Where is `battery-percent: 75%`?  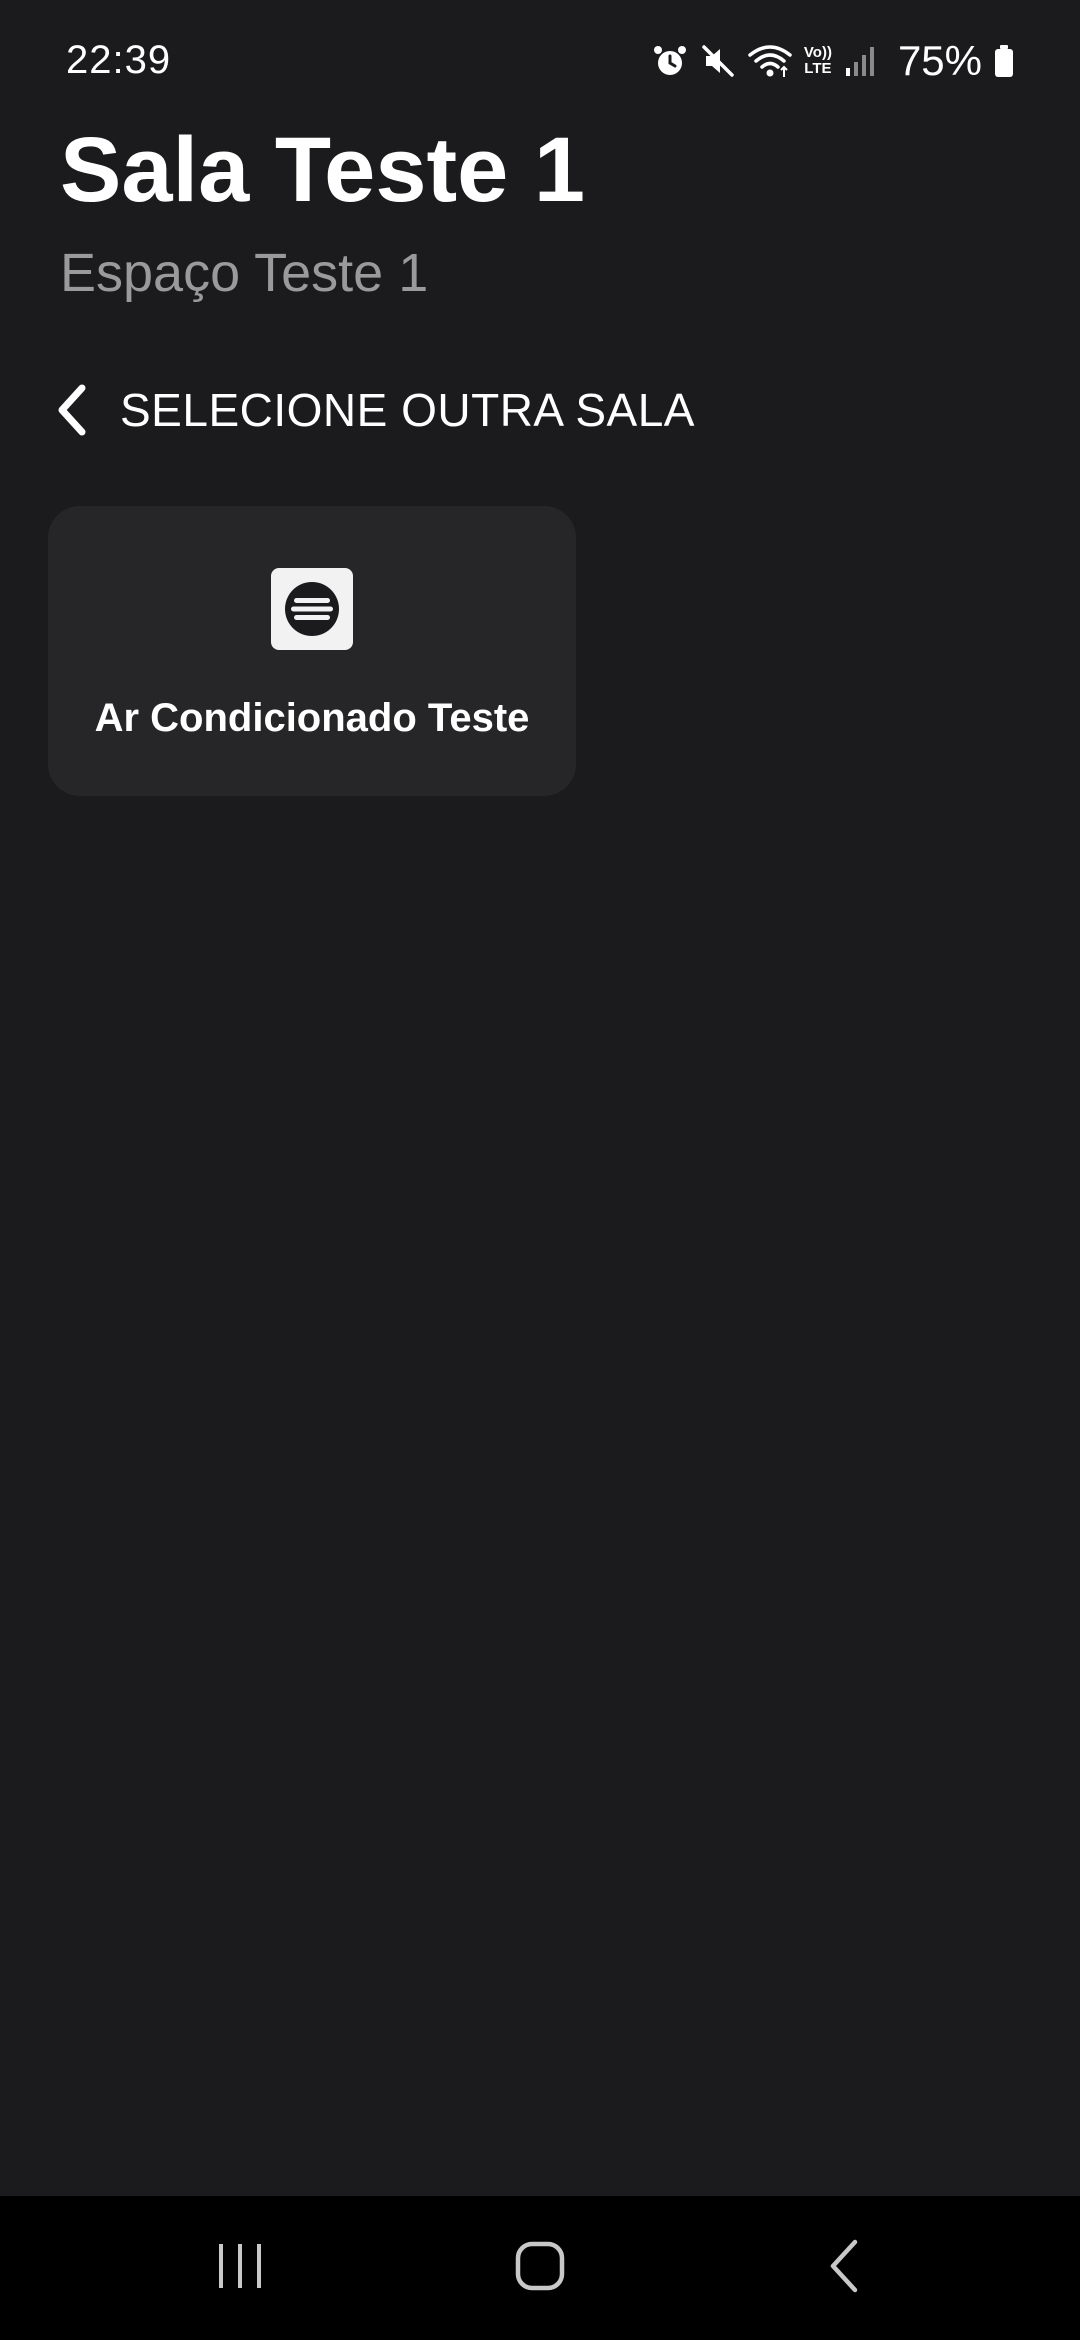
battery-percent: 75% is located at coordinates (939, 60).